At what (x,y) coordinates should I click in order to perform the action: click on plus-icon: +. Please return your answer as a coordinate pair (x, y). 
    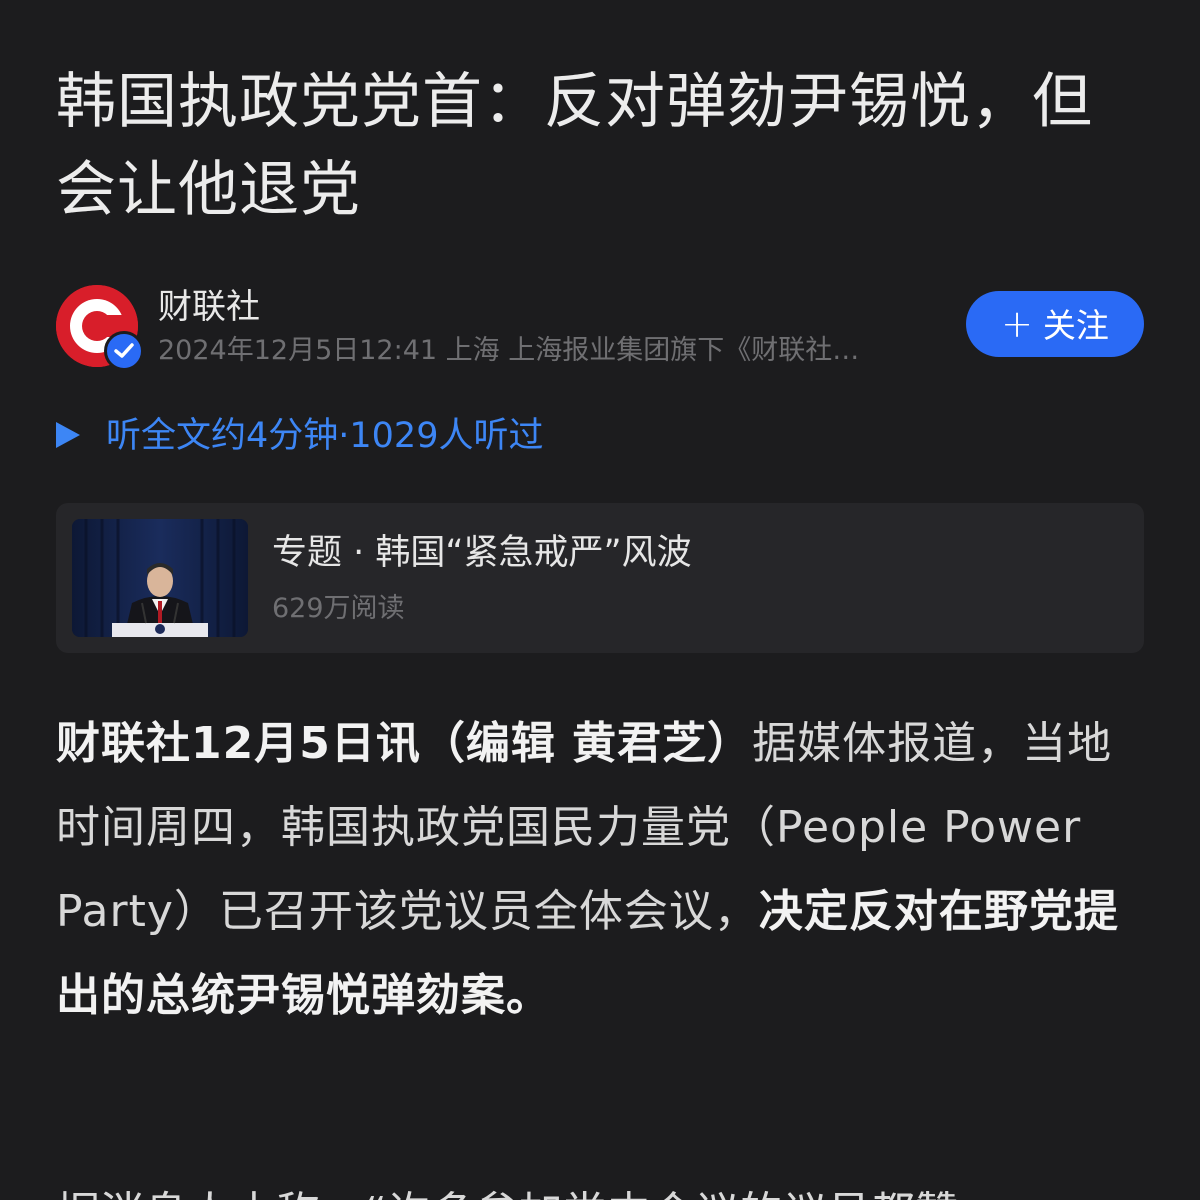
    Looking at the image, I should click on (1017, 324).